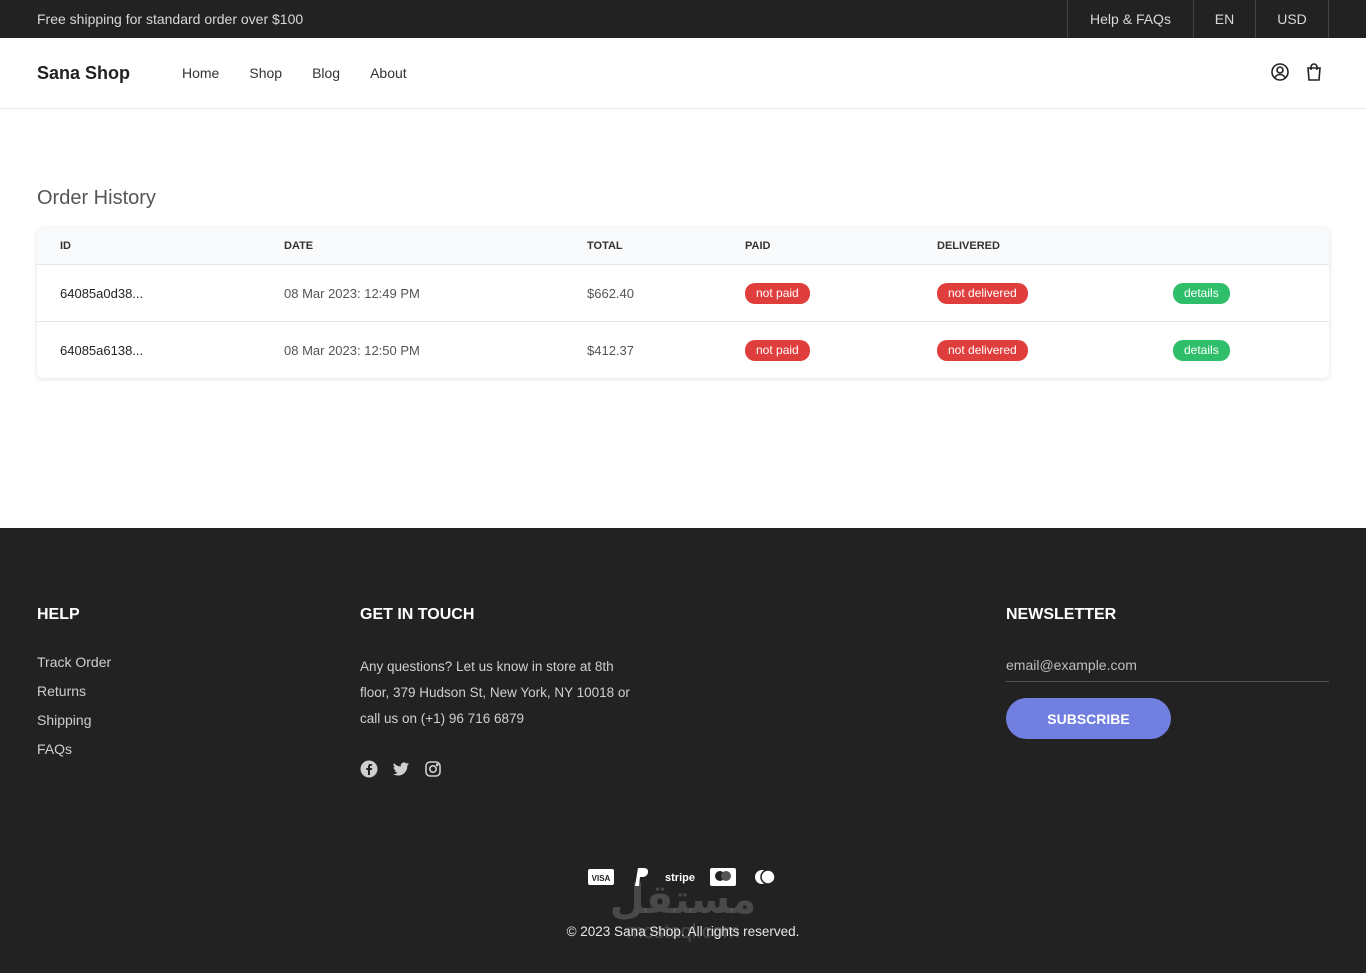 The image size is (1366, 973). I want to click on twitter-icon, so click(401, 769).